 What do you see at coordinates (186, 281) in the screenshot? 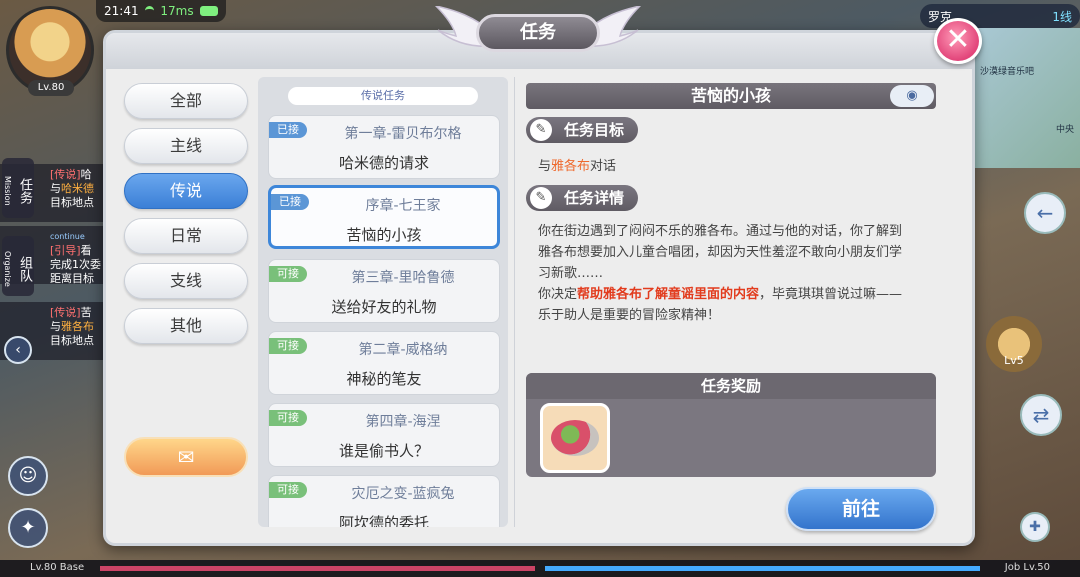
I see `category-side: 支线` at bounding box center [186, 281].